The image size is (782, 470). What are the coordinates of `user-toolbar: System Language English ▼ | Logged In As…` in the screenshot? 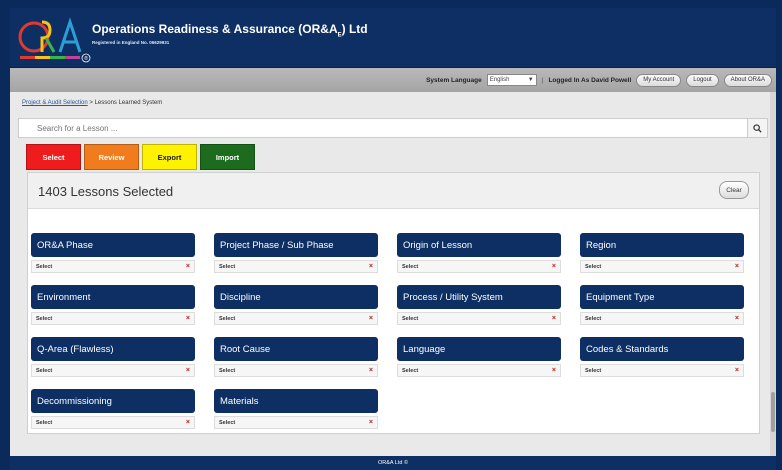 It's located at (393, 80).